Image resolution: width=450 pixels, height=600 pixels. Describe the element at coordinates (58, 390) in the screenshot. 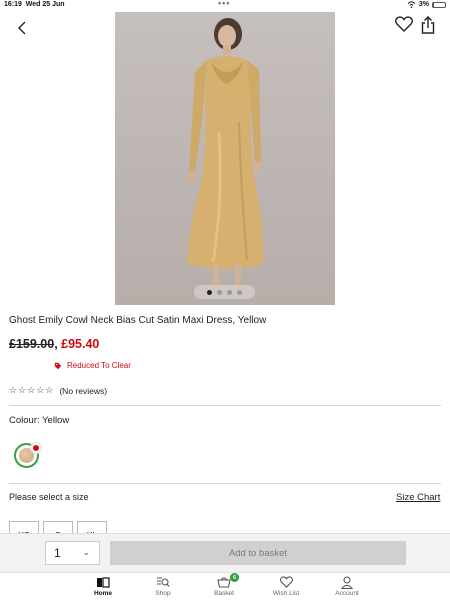

I see `reviews-row: ☆☆☆☆☆ (No reviews)` at that location.